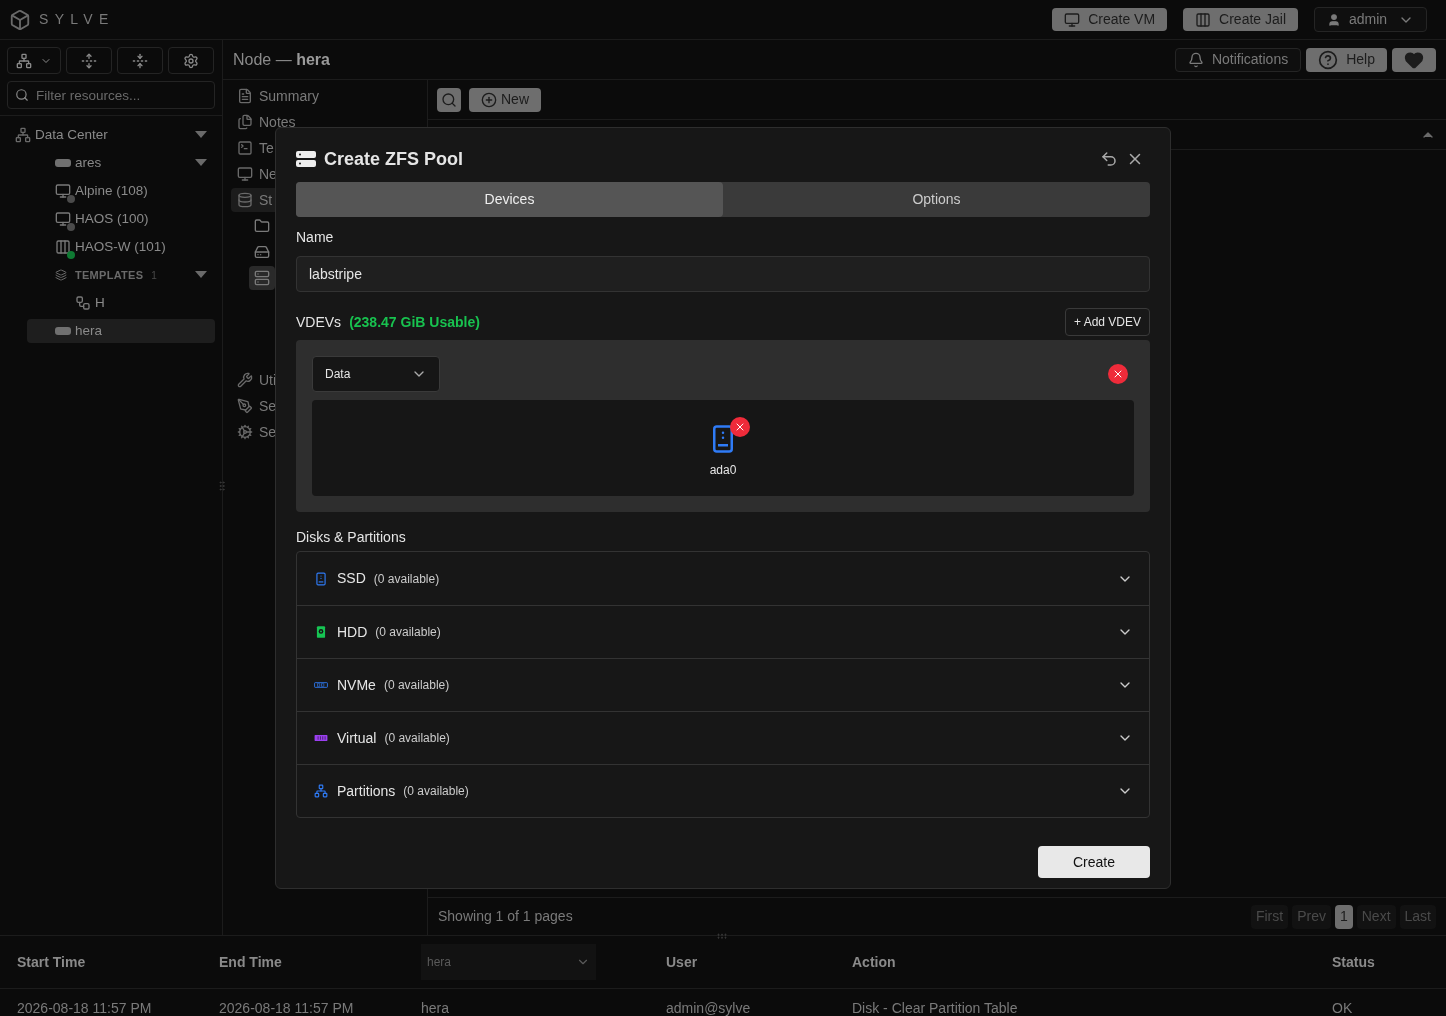 The width and height of the screenshot is (1446, 1016). Describe the element at coordinates (709, 1007) in the screenshot. I see `table-cell-text: admin@sylve` at that location.